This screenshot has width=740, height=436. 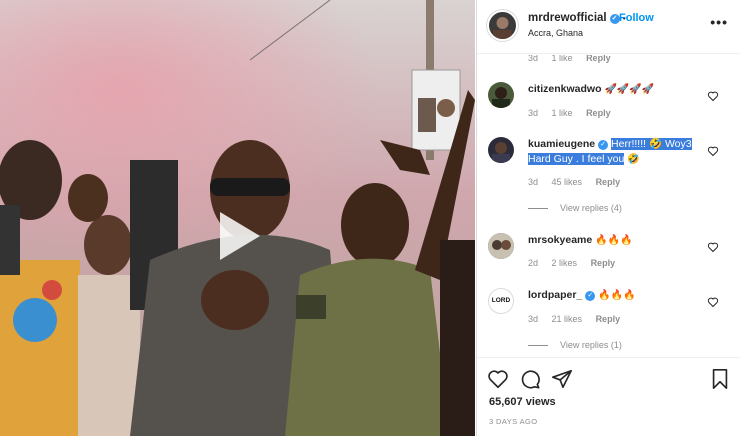 What do you see at coordinates (591, 345) in the screenshot?
I see `view-replies-label: View replies (1)` at bounding box center [591, 345].